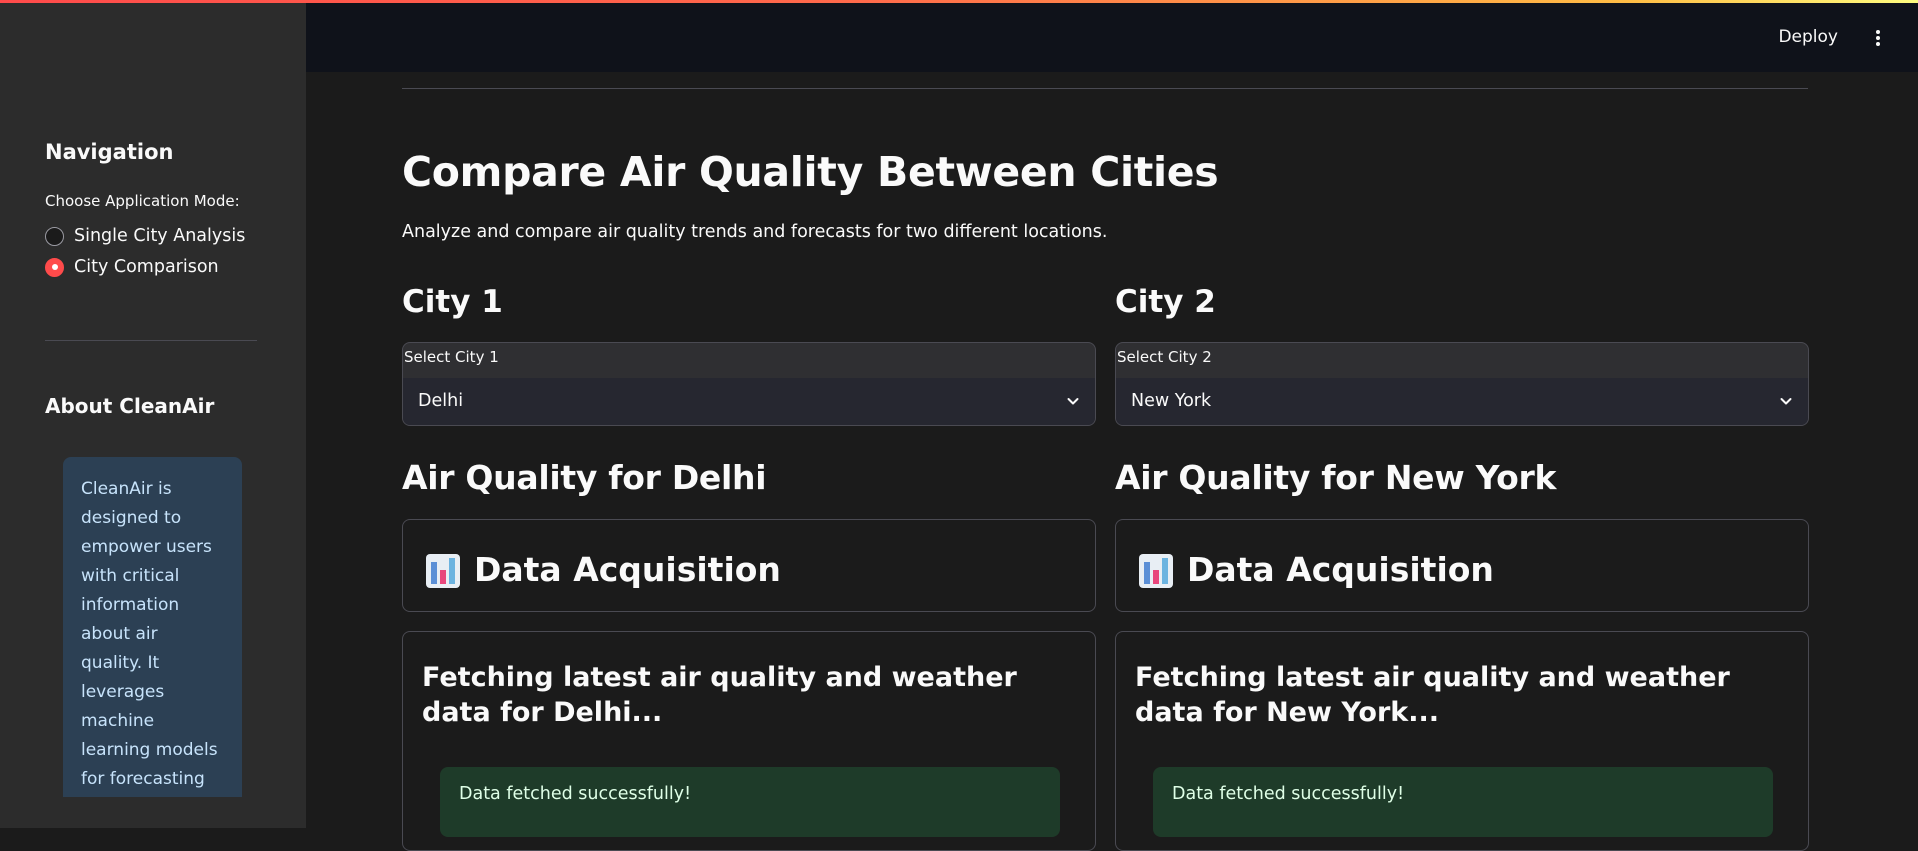  I want to click on city1-select-group: Select City 1 Delhi, so click(749, 384).